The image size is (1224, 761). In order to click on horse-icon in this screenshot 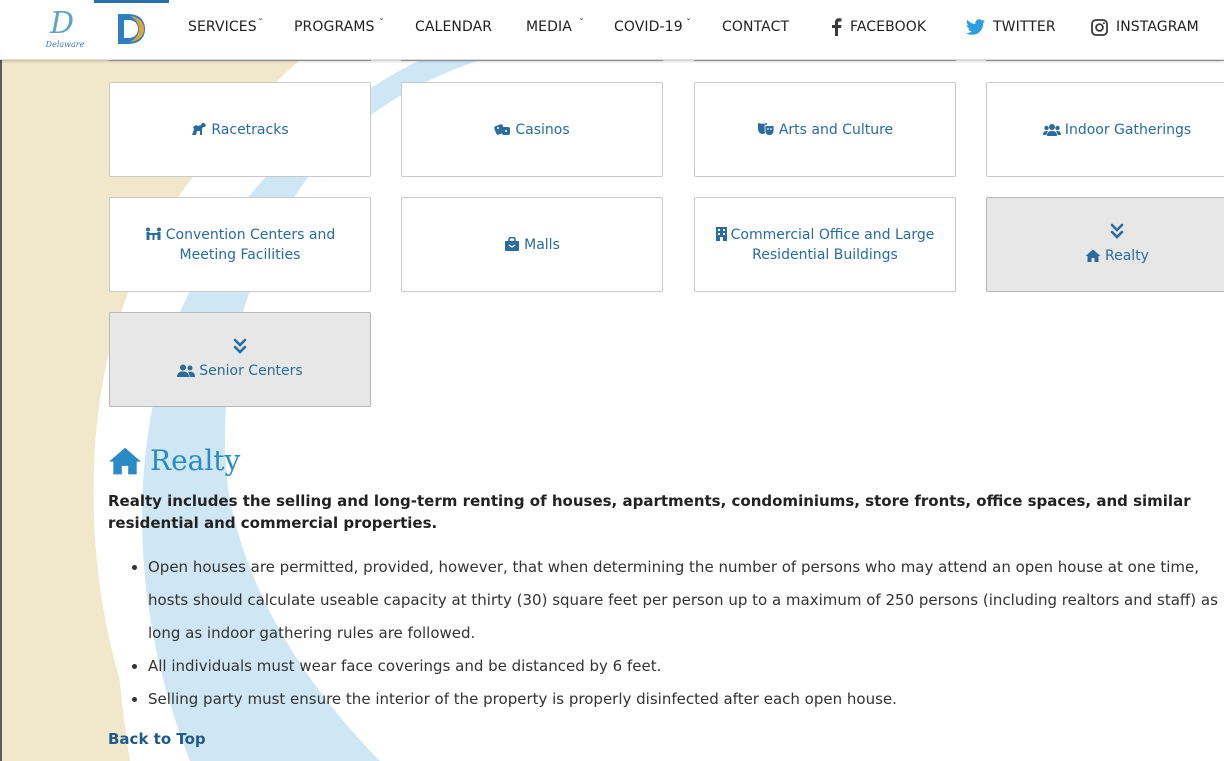, I will do `click(199, 128)`.